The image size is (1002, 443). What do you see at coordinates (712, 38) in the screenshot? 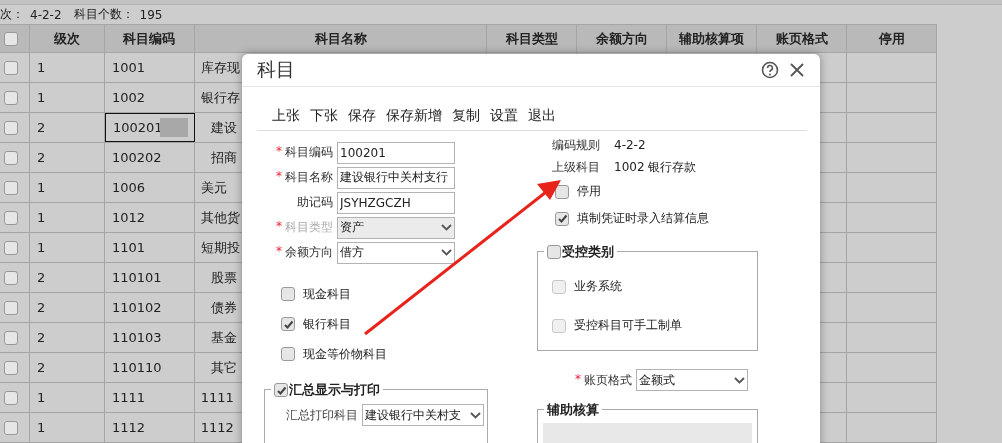
I see `column-header: 辅助核算项` at bounding box center [712, 38].